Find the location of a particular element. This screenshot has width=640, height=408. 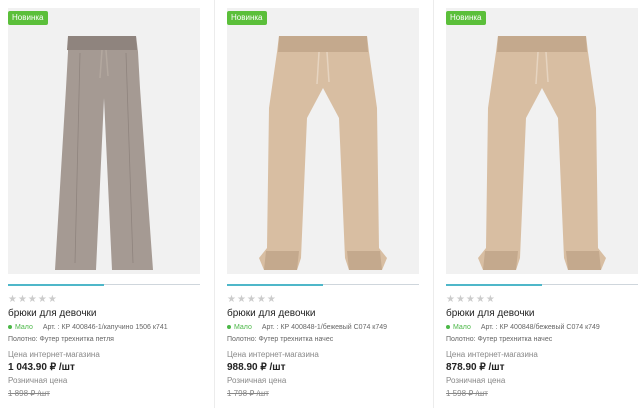

retail-price: 1 898 ₽ /шт is located at coordinates (29, 393).